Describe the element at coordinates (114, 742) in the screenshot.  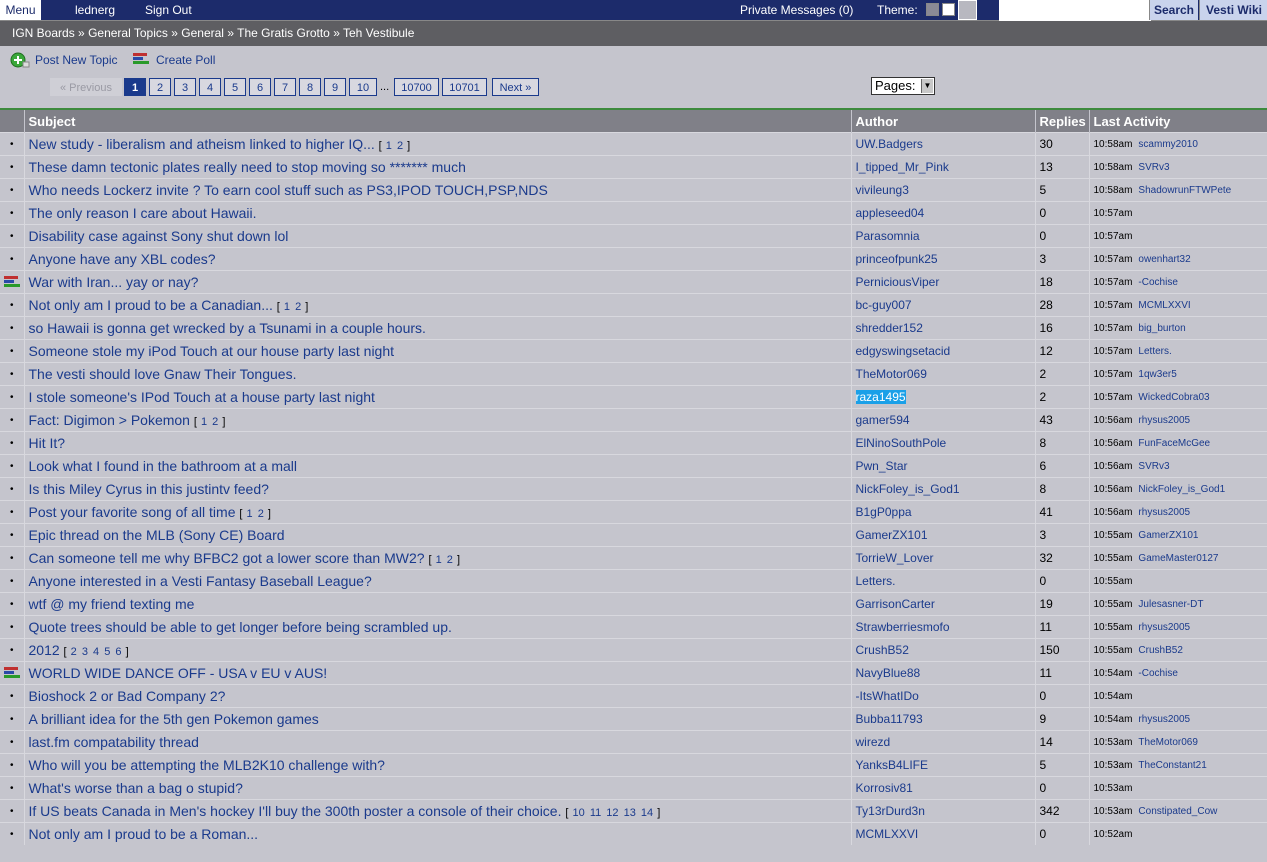
I see `thread-title-link: last.fm compatability thread` at that location.